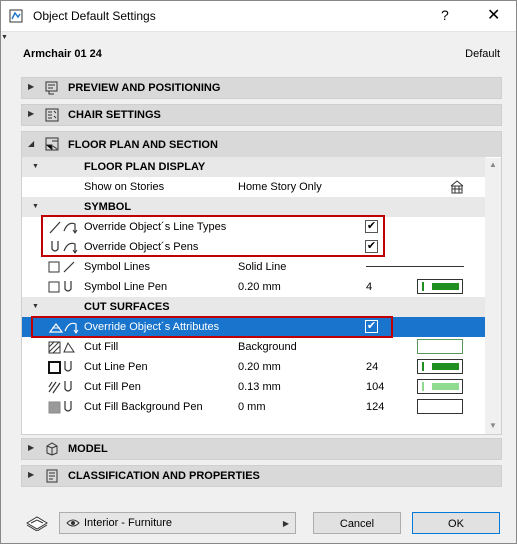  I want to click on line-type-preview, so click(415, 266).